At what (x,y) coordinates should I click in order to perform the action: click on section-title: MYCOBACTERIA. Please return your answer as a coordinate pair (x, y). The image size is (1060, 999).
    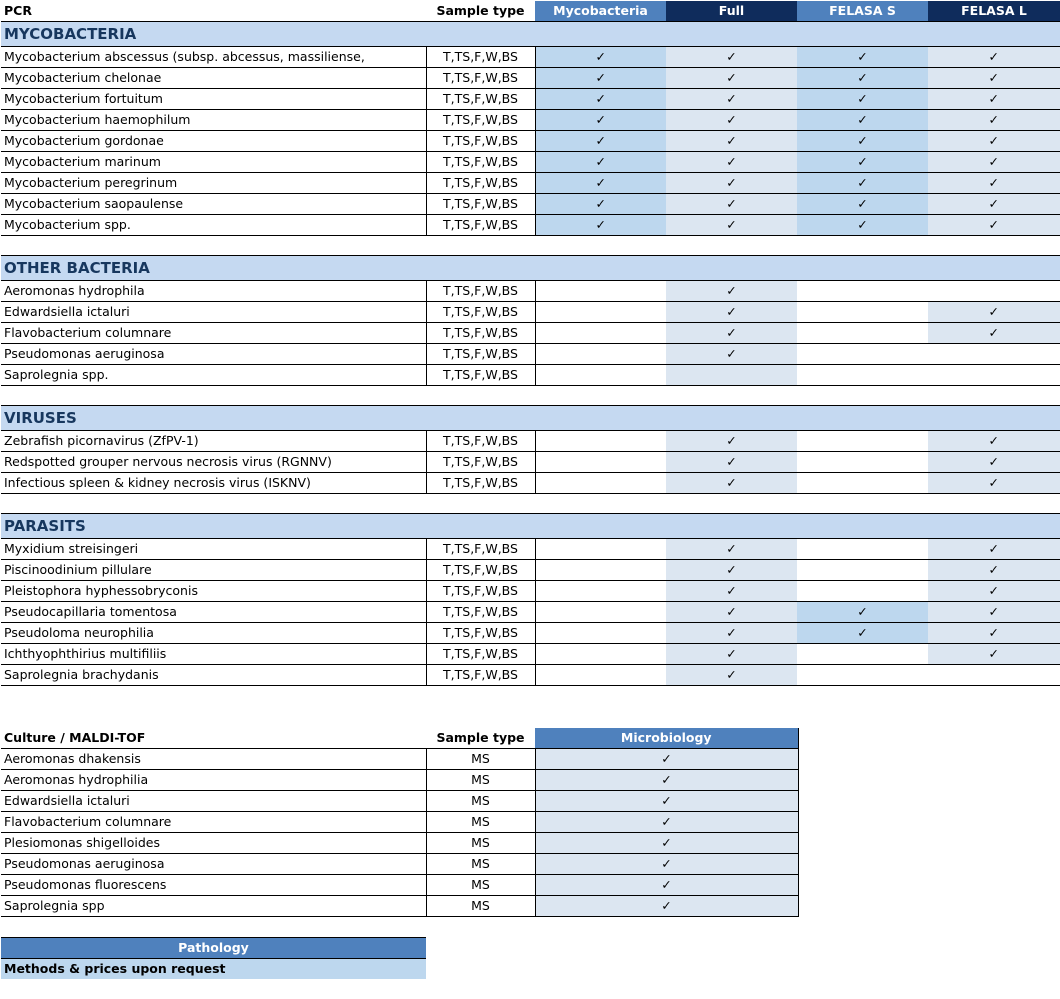
    Looking at the image, I should click on (530, 34).